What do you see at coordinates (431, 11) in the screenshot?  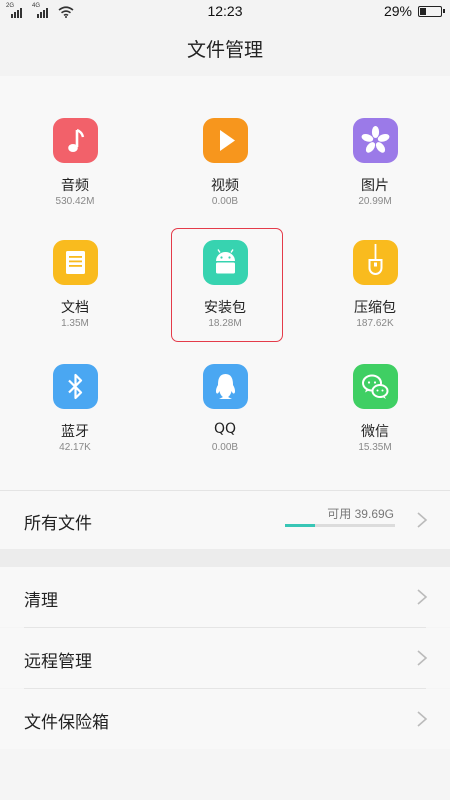 I see `battery-icon` at bounding box center [431, 11].